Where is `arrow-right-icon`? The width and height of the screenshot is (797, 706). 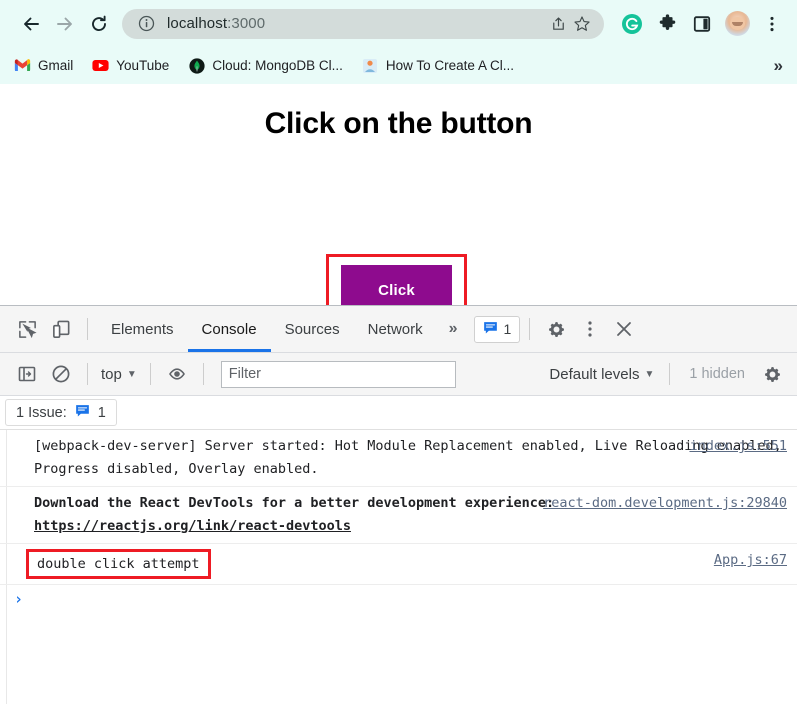 arrow-right-icon is located at coordinates (64, 23).